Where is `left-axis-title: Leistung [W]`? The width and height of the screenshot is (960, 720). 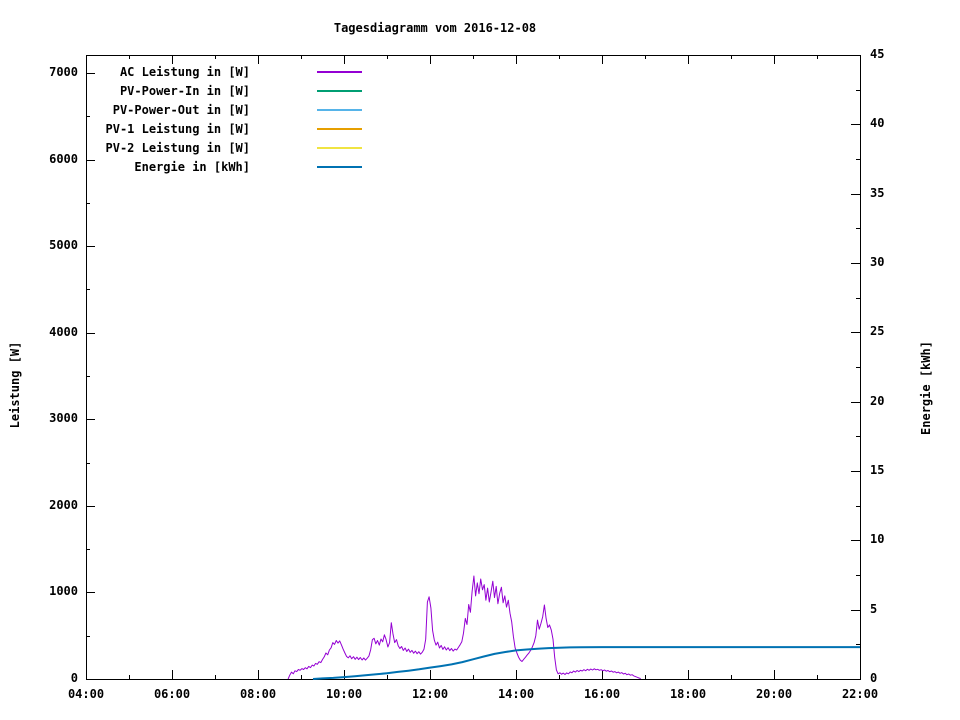 left-axis-title: Leistung [W] is located at coordinates (15, 385).